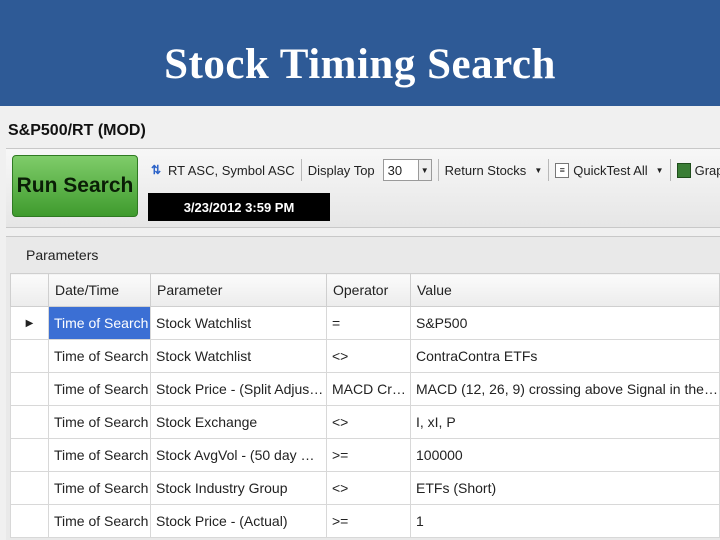 Image resolution: width=720 pixels, height=540 pixels. I want to click on column-header: Date/Time, so click(99, 290).